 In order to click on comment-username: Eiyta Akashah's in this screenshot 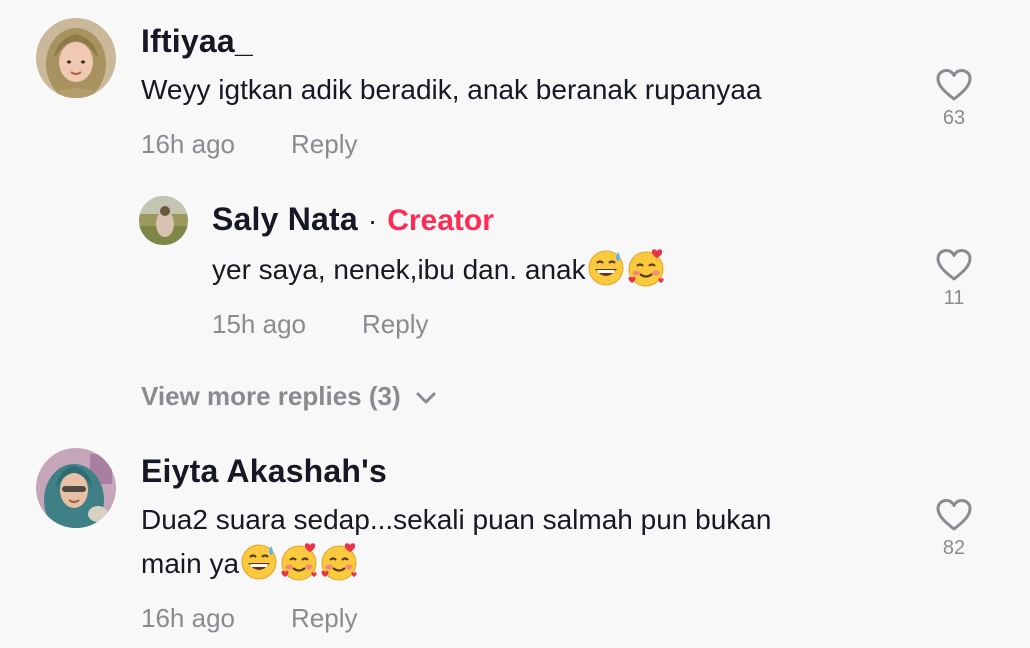, I will do `click(264, 471)`.